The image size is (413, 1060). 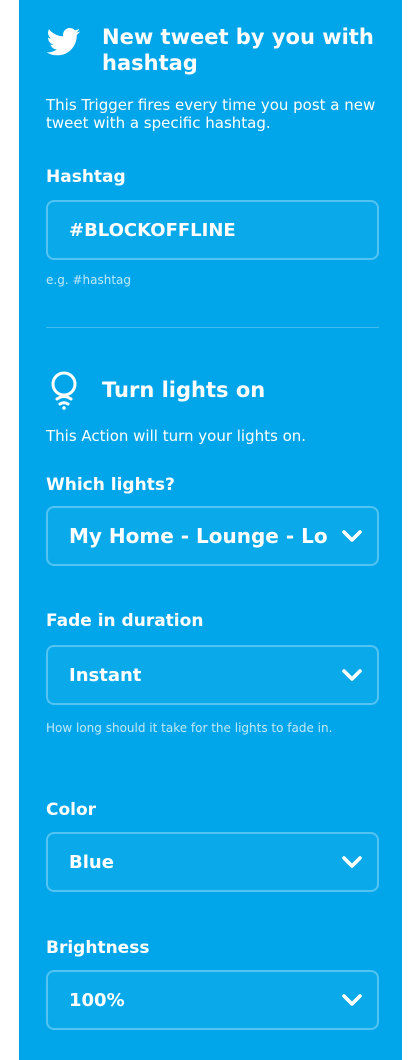 What do you see at coordinates (212, 862) in the screenshot?
I see `color-select: Blue` at bounding box center [212, 862].